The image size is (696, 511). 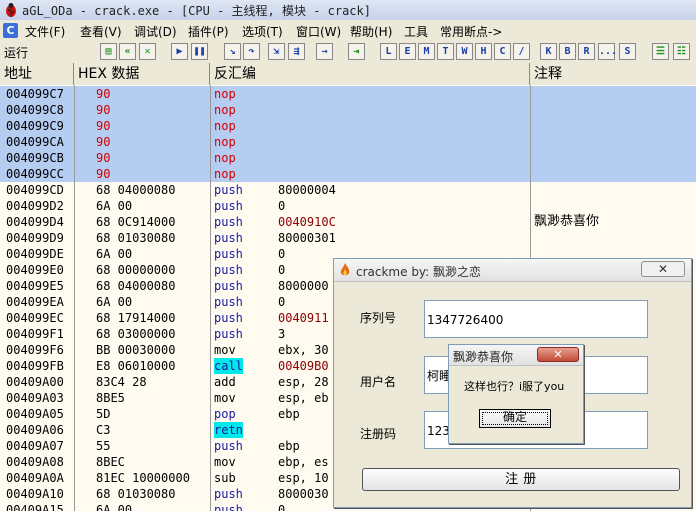 I want to click on hex-cell: 83C4 28, so click(x=121, y=382).